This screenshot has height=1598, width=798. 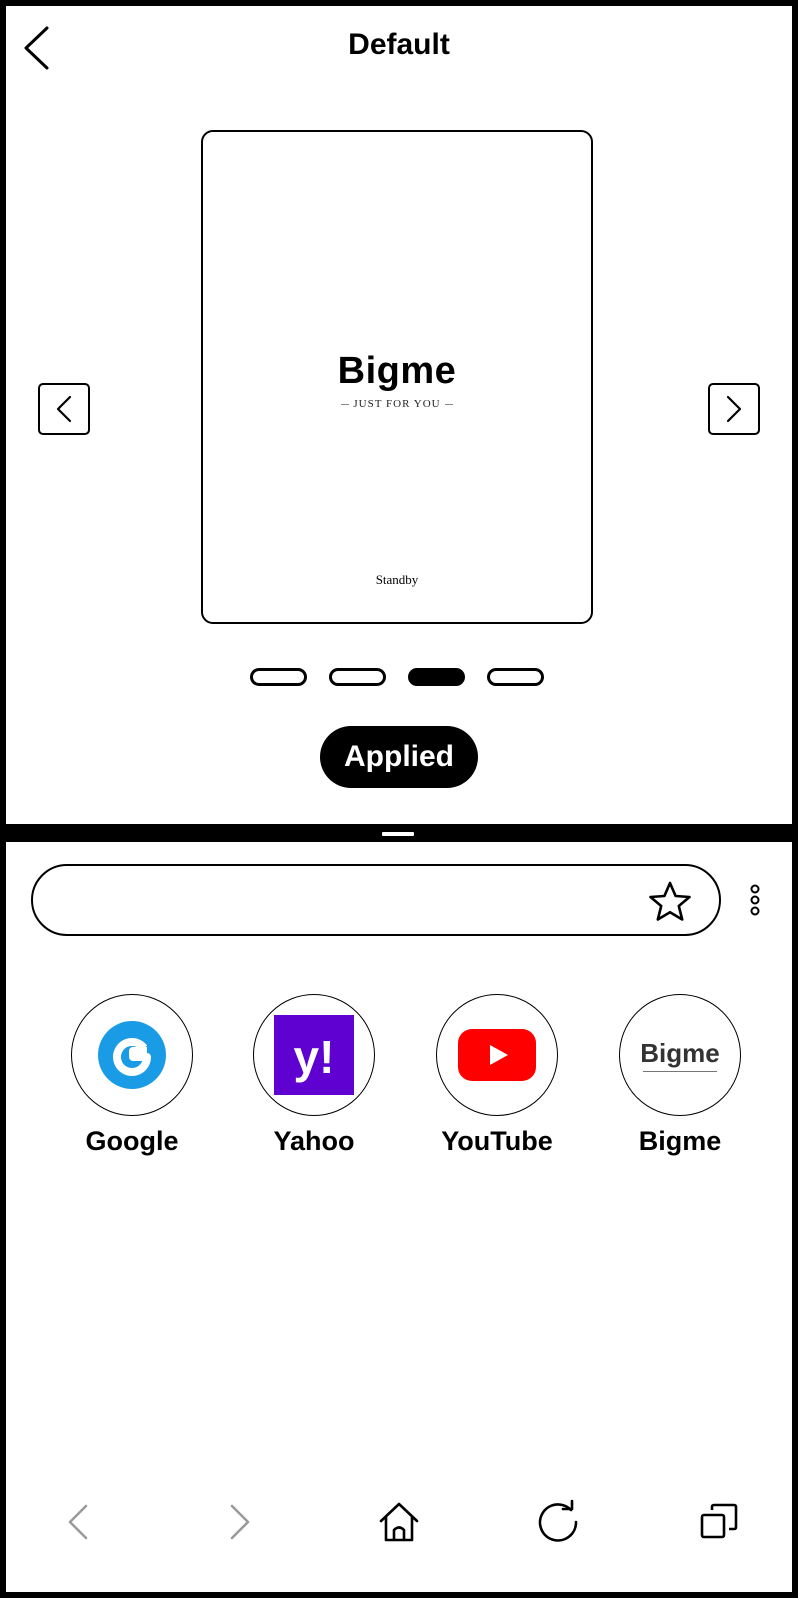 I want to click on tabs-icon, so click(x=719, y=1521).